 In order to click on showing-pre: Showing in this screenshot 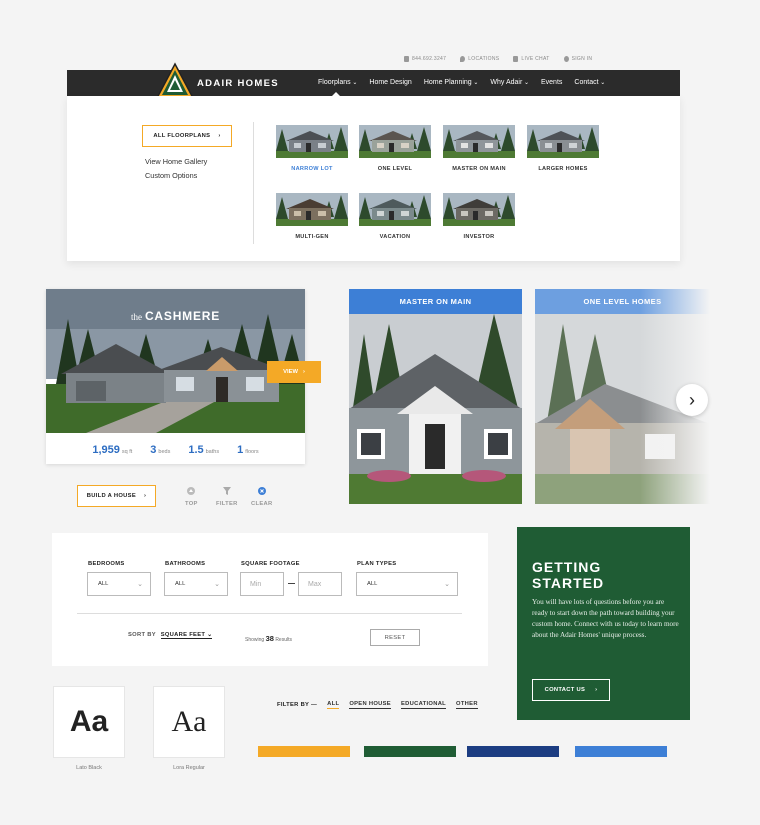, I will do `click(255, 640)`.